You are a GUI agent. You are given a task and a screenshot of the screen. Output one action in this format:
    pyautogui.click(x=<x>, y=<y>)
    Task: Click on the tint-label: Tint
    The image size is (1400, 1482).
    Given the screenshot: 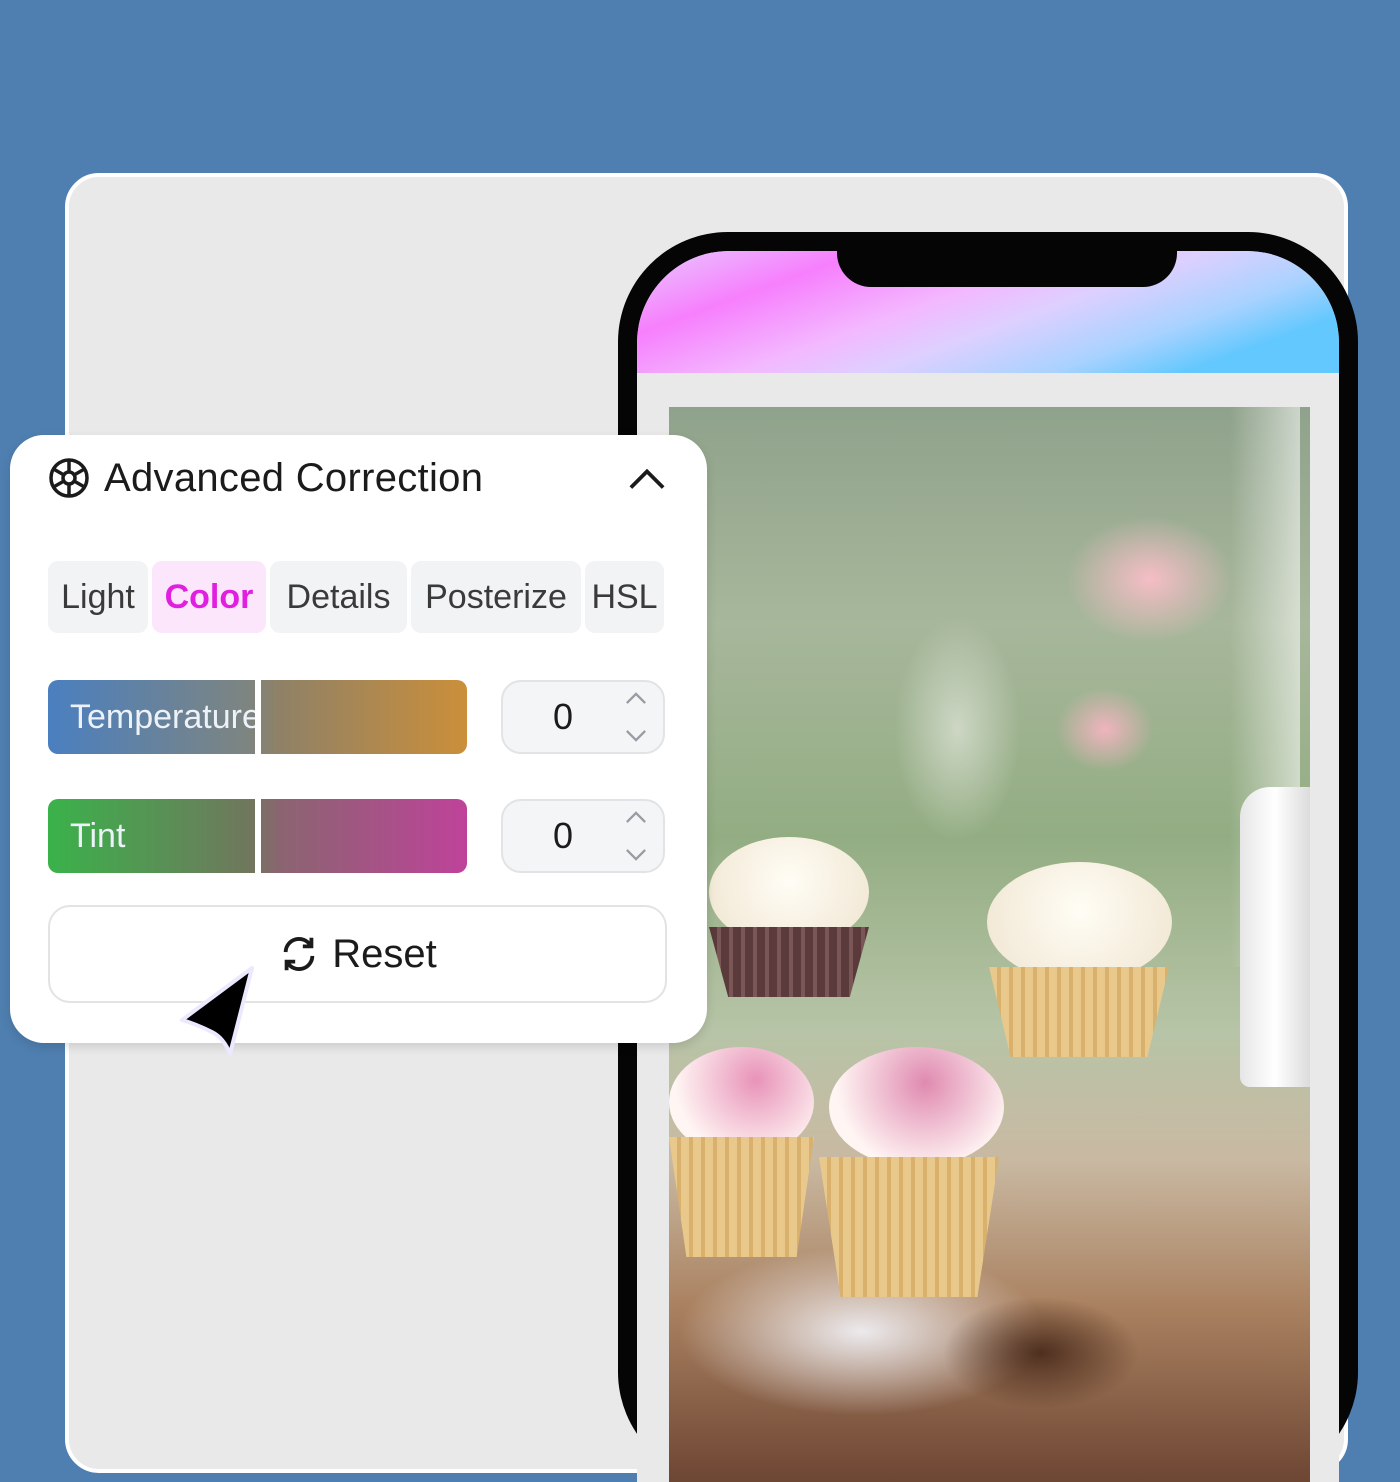 What is the action you would take?
    pyautogui.click(x=98, y=836)
    